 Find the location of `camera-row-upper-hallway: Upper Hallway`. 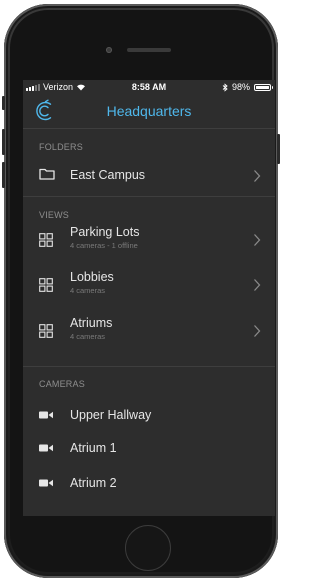

camera-row-upper-hallway: Upper Hallway is located at coordinates (149, 416).